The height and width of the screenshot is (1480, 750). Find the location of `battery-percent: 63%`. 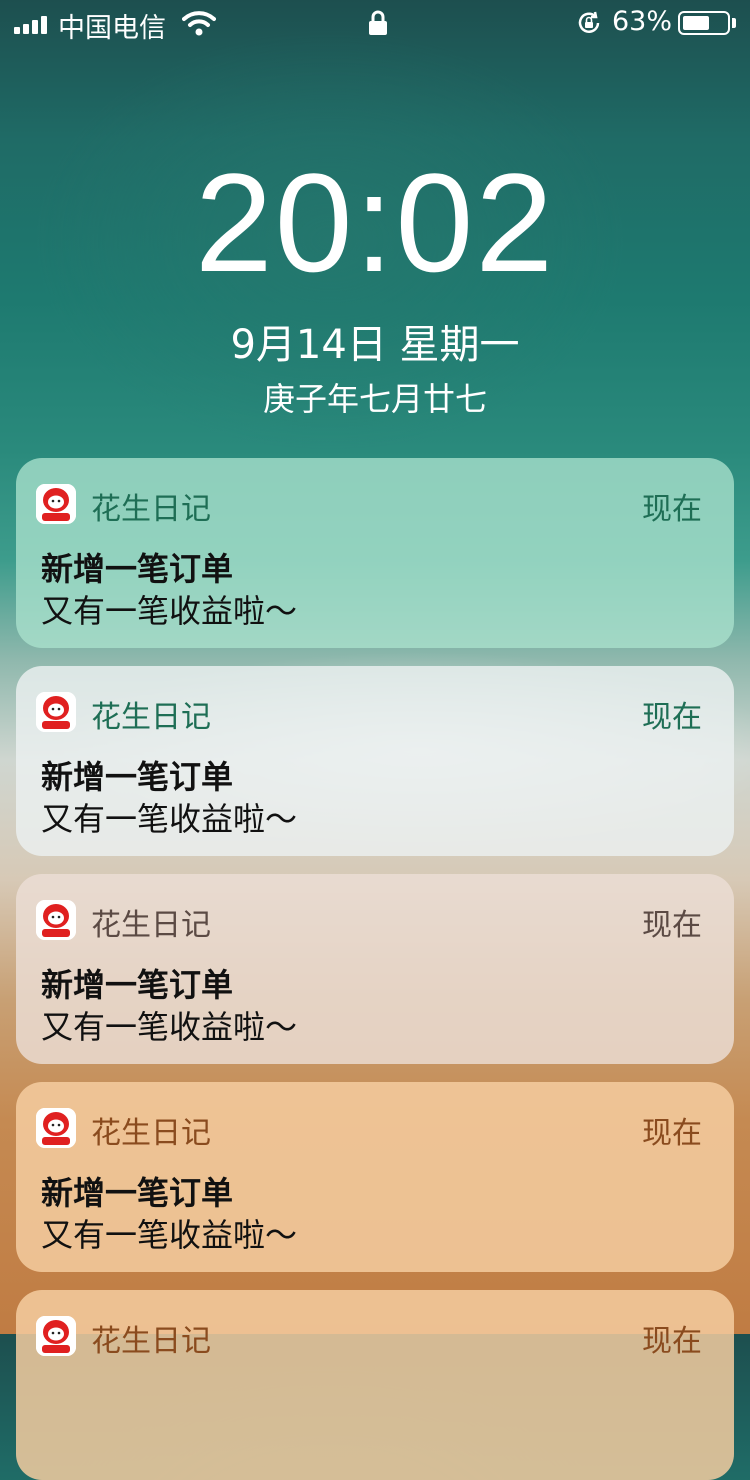

battery-percent: 63% is located at coordinates (642, 21).